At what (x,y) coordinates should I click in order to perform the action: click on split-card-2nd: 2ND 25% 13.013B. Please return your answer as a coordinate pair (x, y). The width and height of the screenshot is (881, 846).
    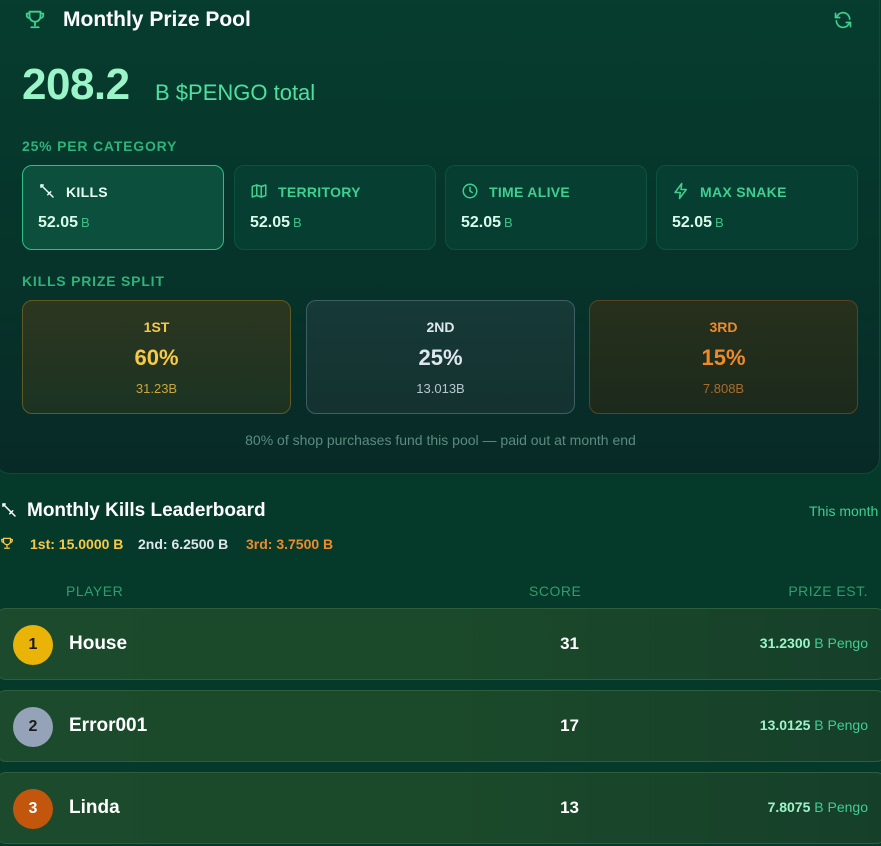
    Looking at the image, I should click on (440, 357).